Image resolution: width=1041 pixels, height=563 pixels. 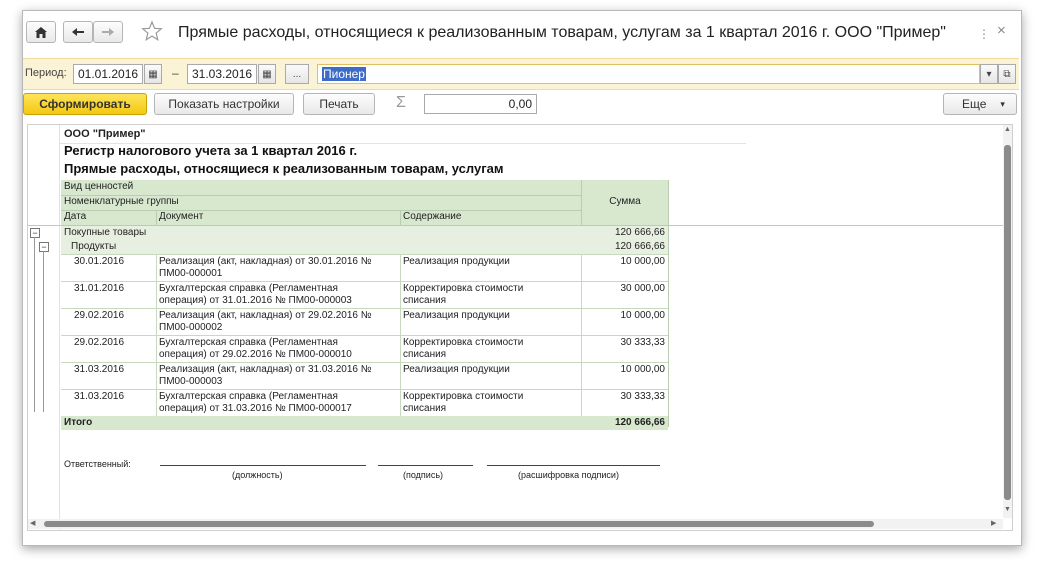 What do you see at coordinates (624, 247) in the screenshot?
I see `group-products-sum: 120 666,66` at bounding box center [624, 247].